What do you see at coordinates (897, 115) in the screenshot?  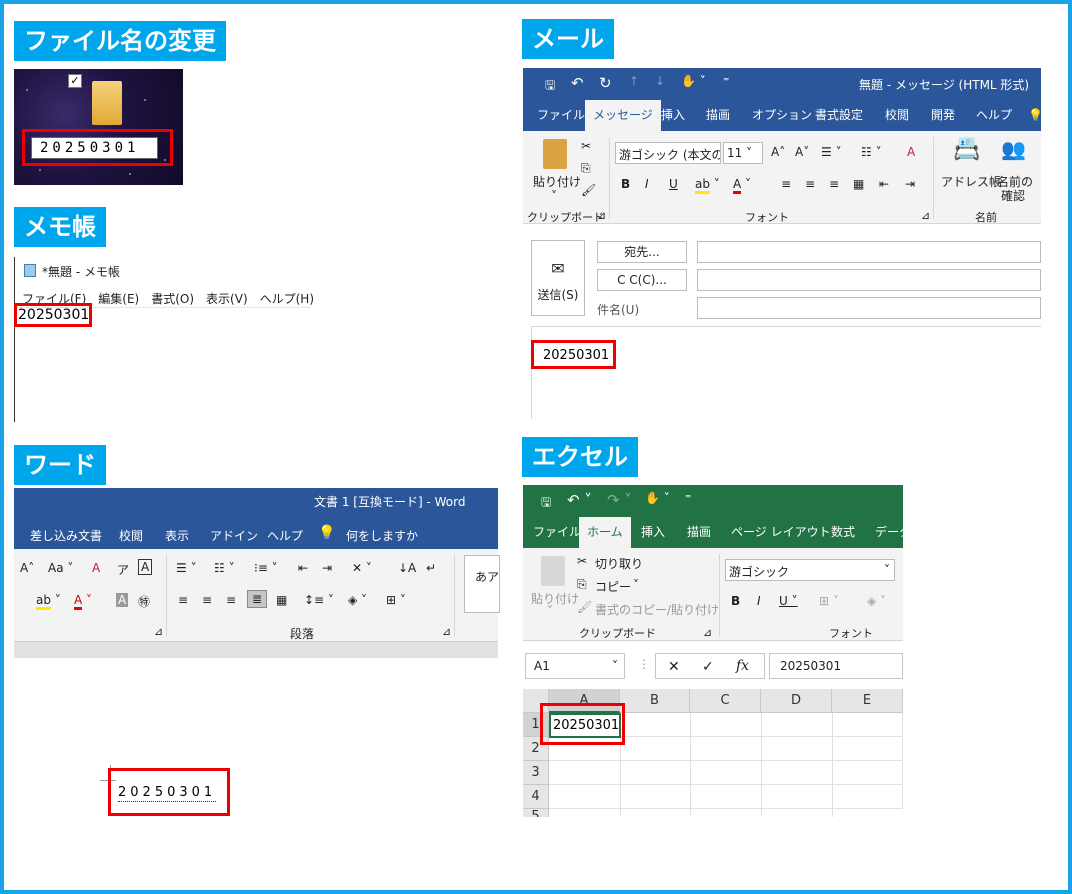 I see `tab-review: 校閲` at bounding box center [897, 115].